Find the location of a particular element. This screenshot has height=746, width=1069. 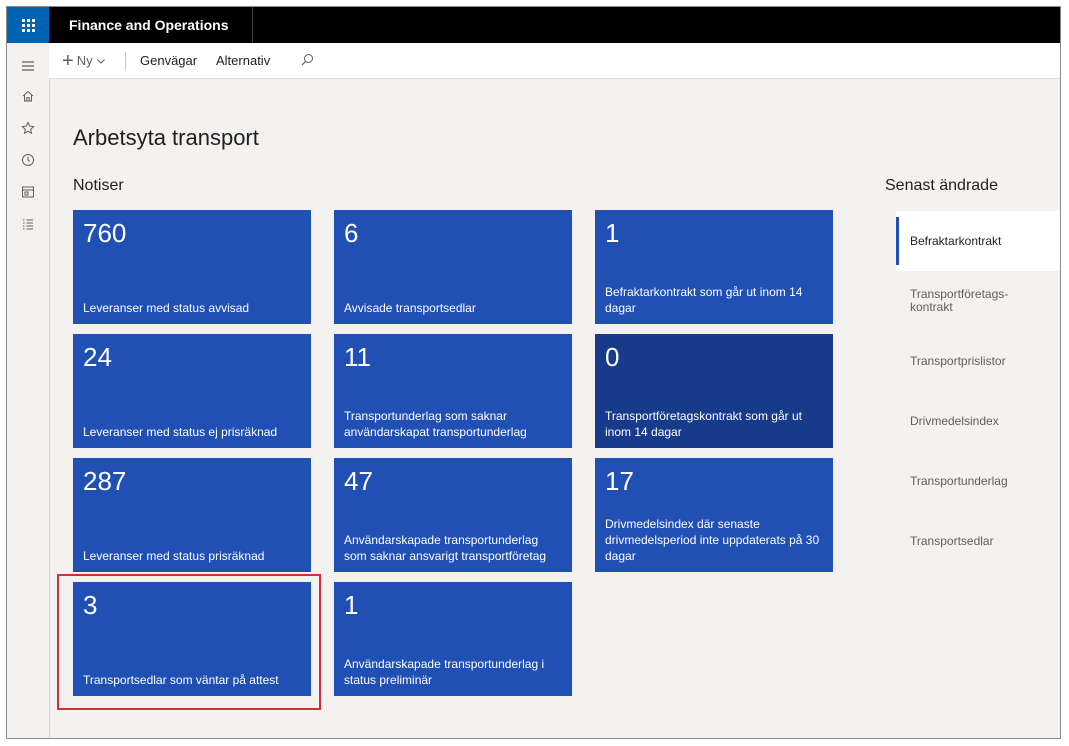

plus-icon: + is located at coordinates (68, 60).